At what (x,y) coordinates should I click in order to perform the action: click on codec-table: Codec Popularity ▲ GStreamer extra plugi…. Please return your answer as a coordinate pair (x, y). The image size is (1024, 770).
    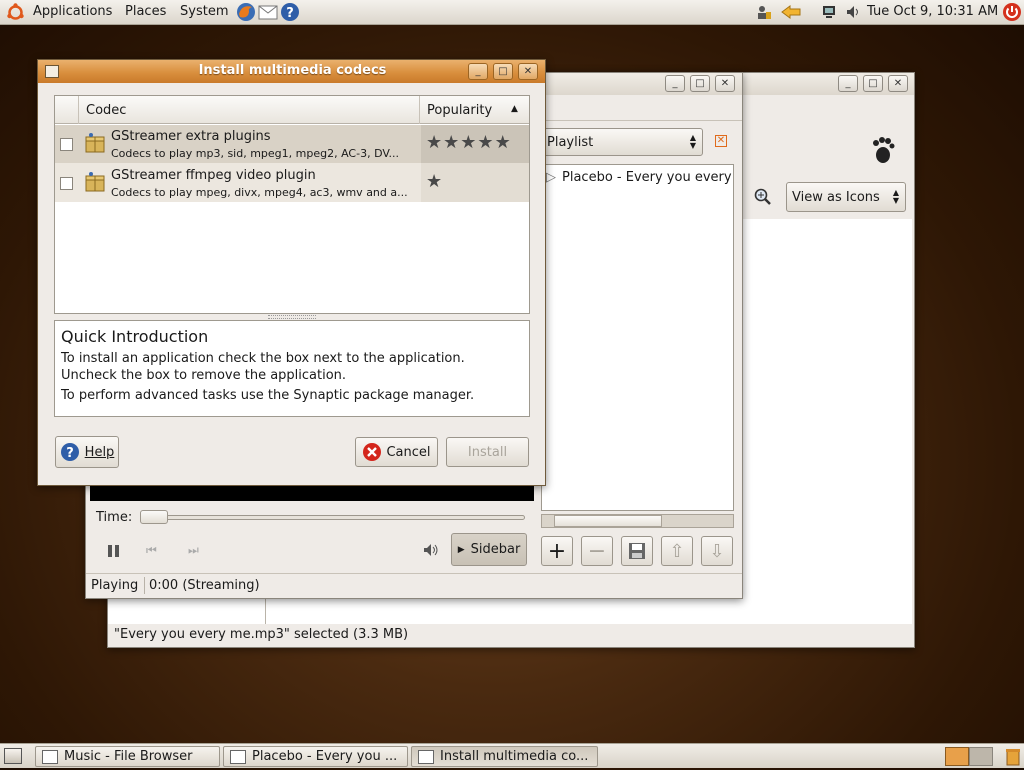
    Looking at the image, I should click on (292, 204).